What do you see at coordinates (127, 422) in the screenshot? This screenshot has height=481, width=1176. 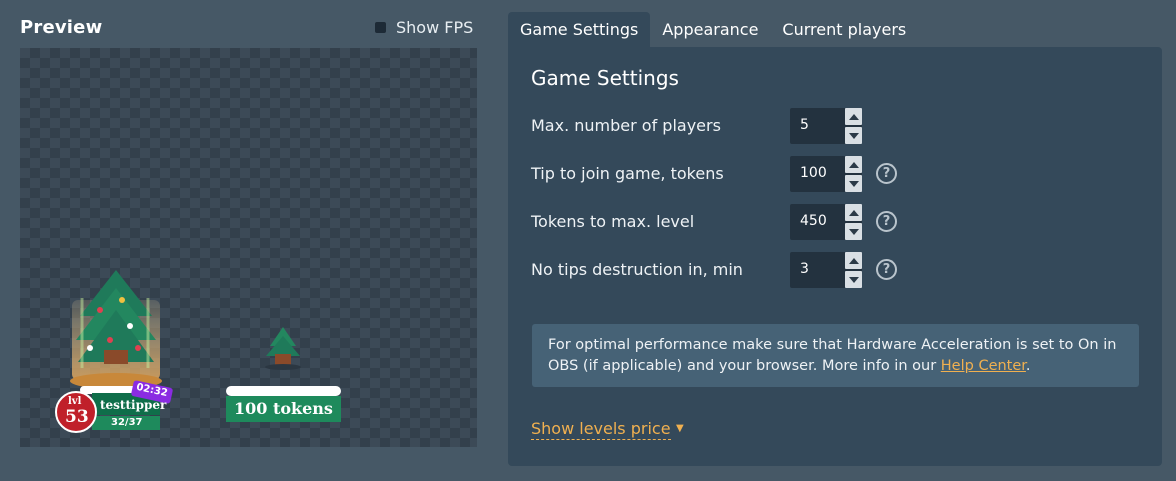 I see `player-progress: 32/37` at bounding box center [127, 422].